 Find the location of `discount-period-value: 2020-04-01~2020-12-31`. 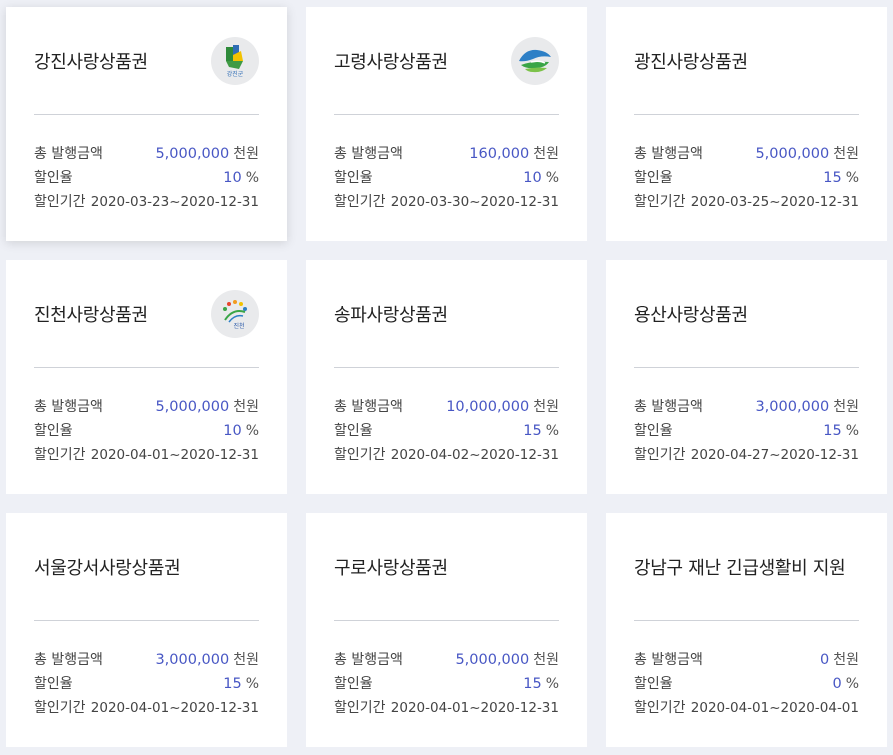

discount-period-value: 2020-04-01~2020-12-31 is located at coordinates (174, 708).